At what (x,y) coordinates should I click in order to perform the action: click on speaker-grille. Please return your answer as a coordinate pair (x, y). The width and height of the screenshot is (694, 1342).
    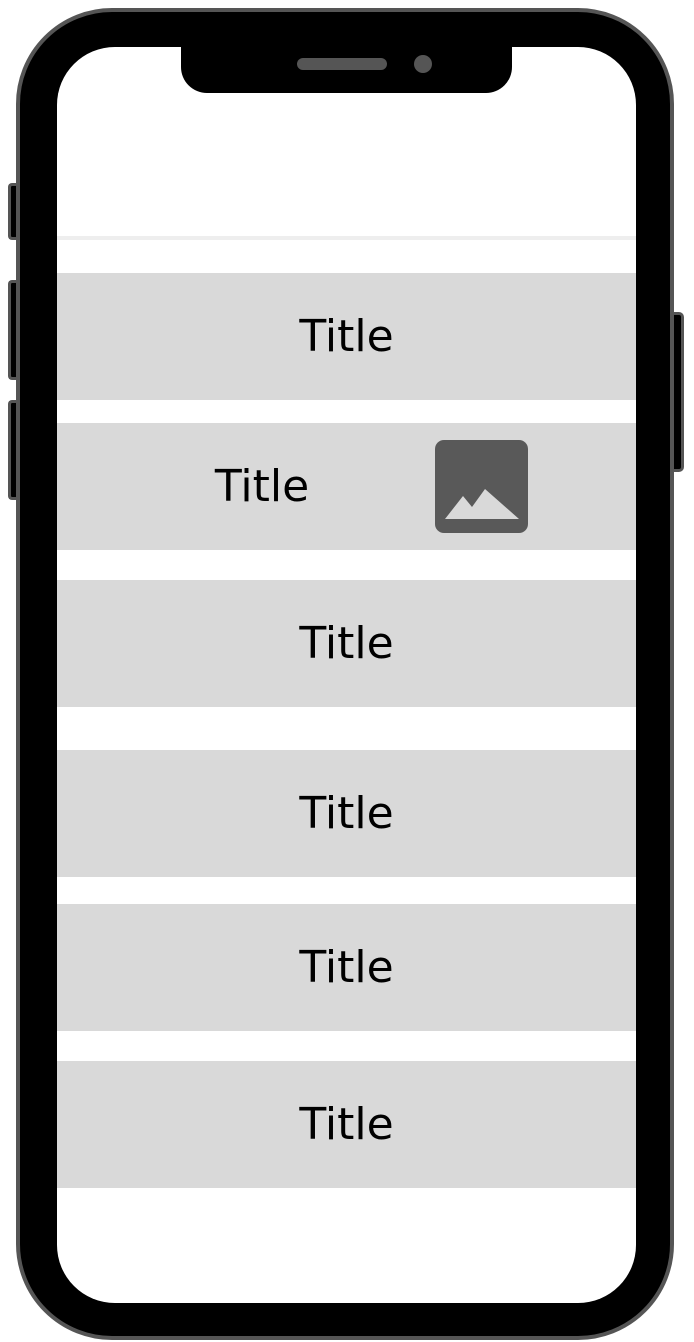
    Looking at the image, I should click on (342, 64).